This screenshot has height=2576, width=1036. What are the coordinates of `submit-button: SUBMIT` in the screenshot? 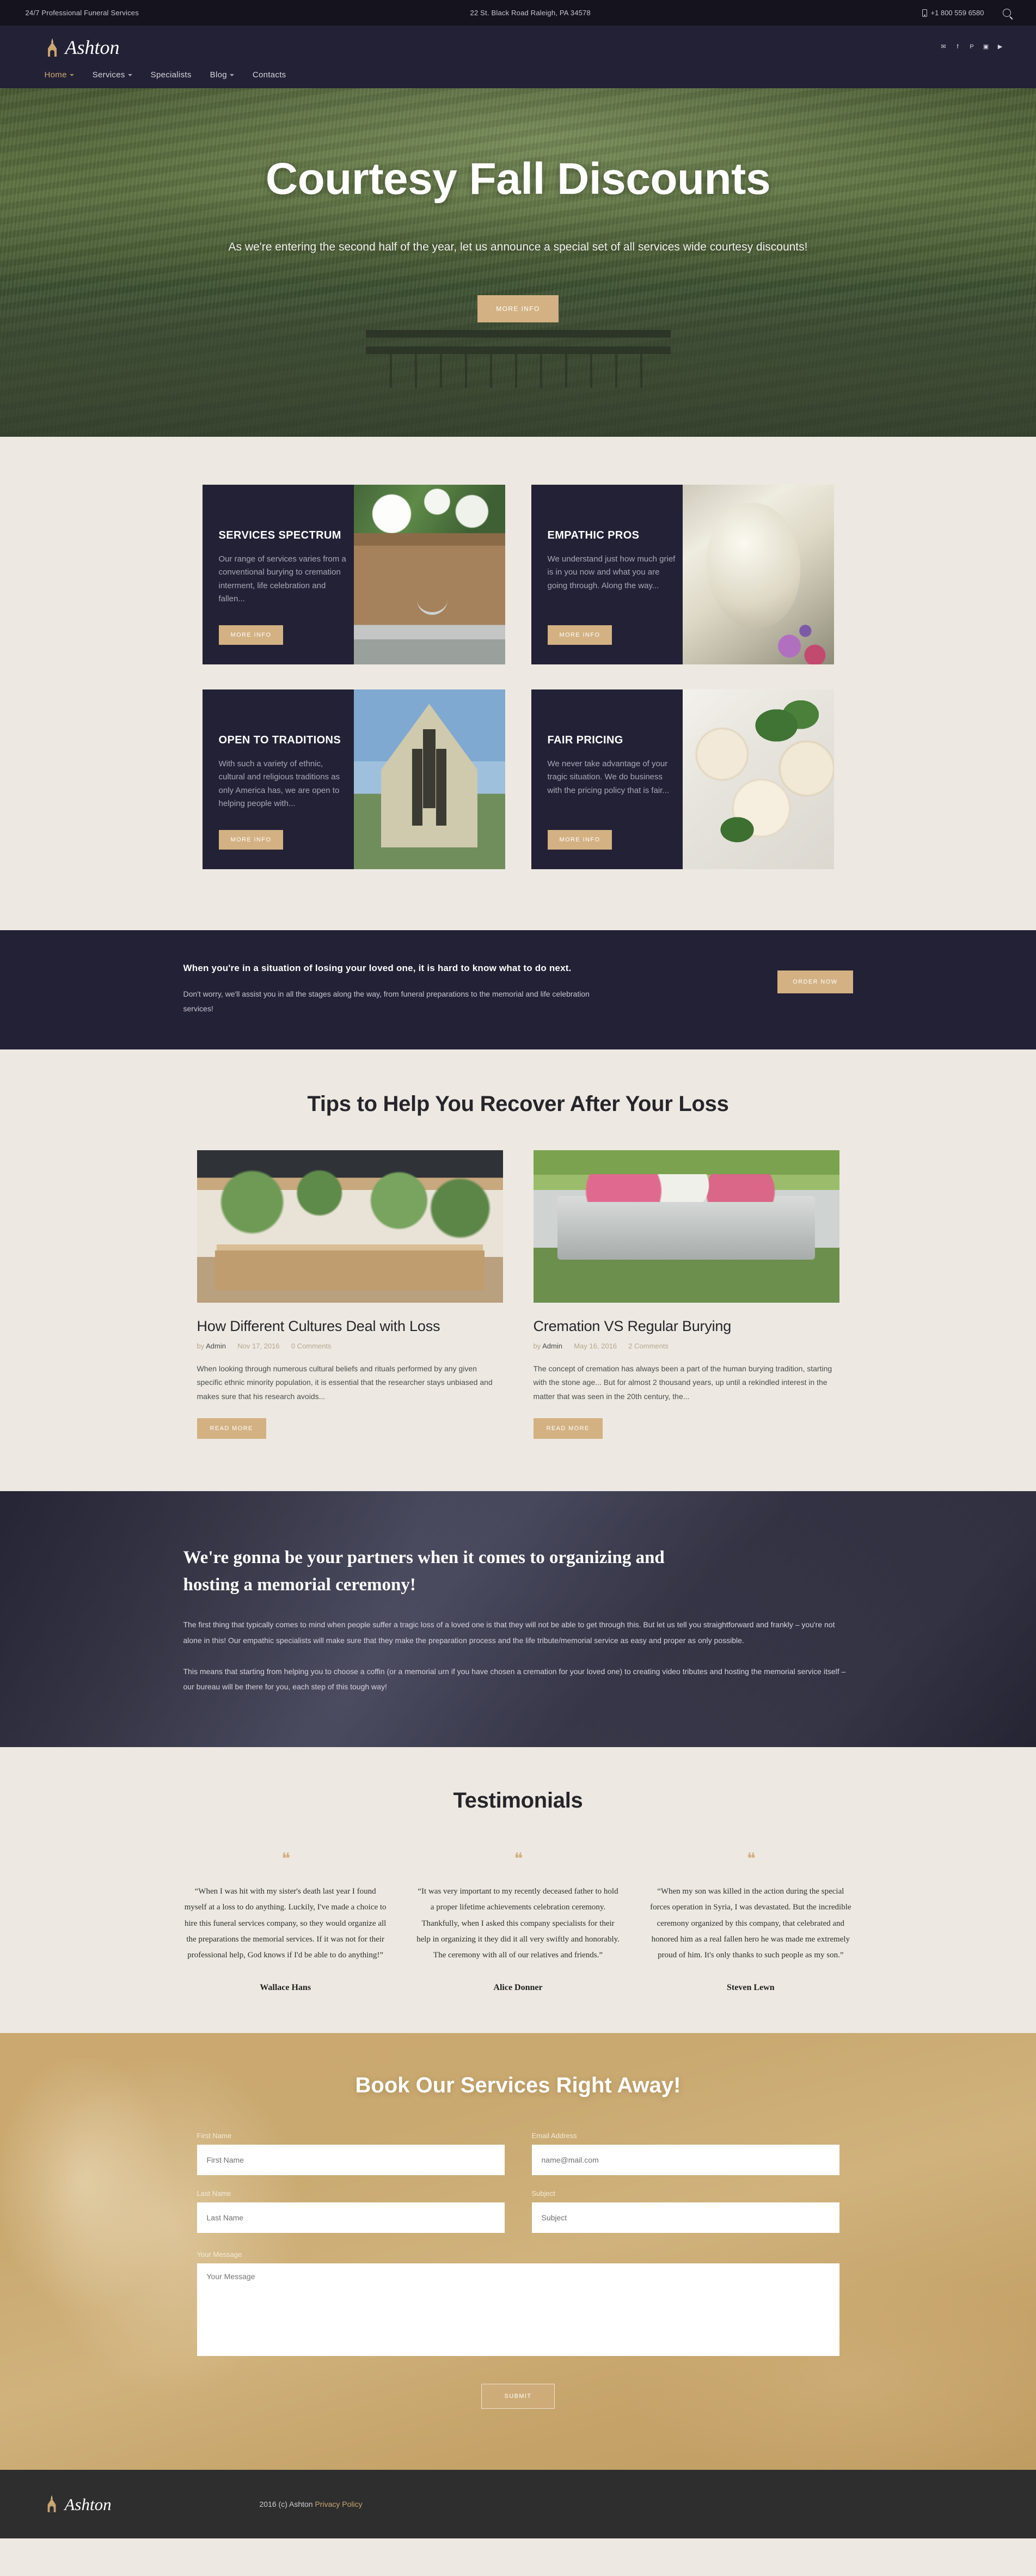 It's located at (518, 2396).